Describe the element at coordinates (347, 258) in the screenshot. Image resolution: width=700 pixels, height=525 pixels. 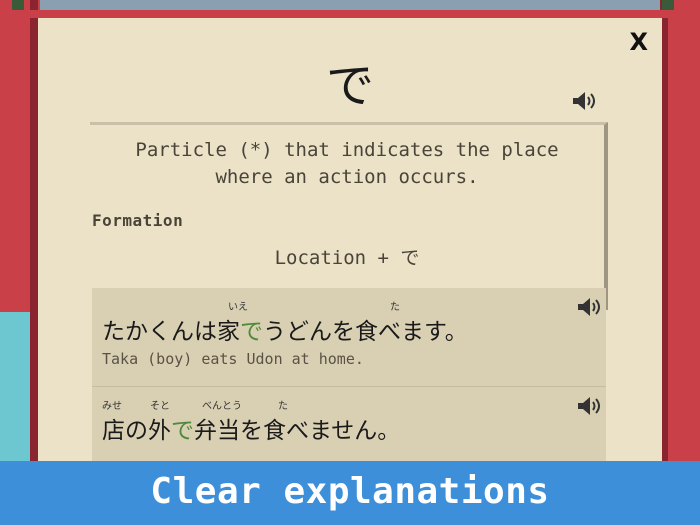
I see `formation-value: Location + で` at that location.